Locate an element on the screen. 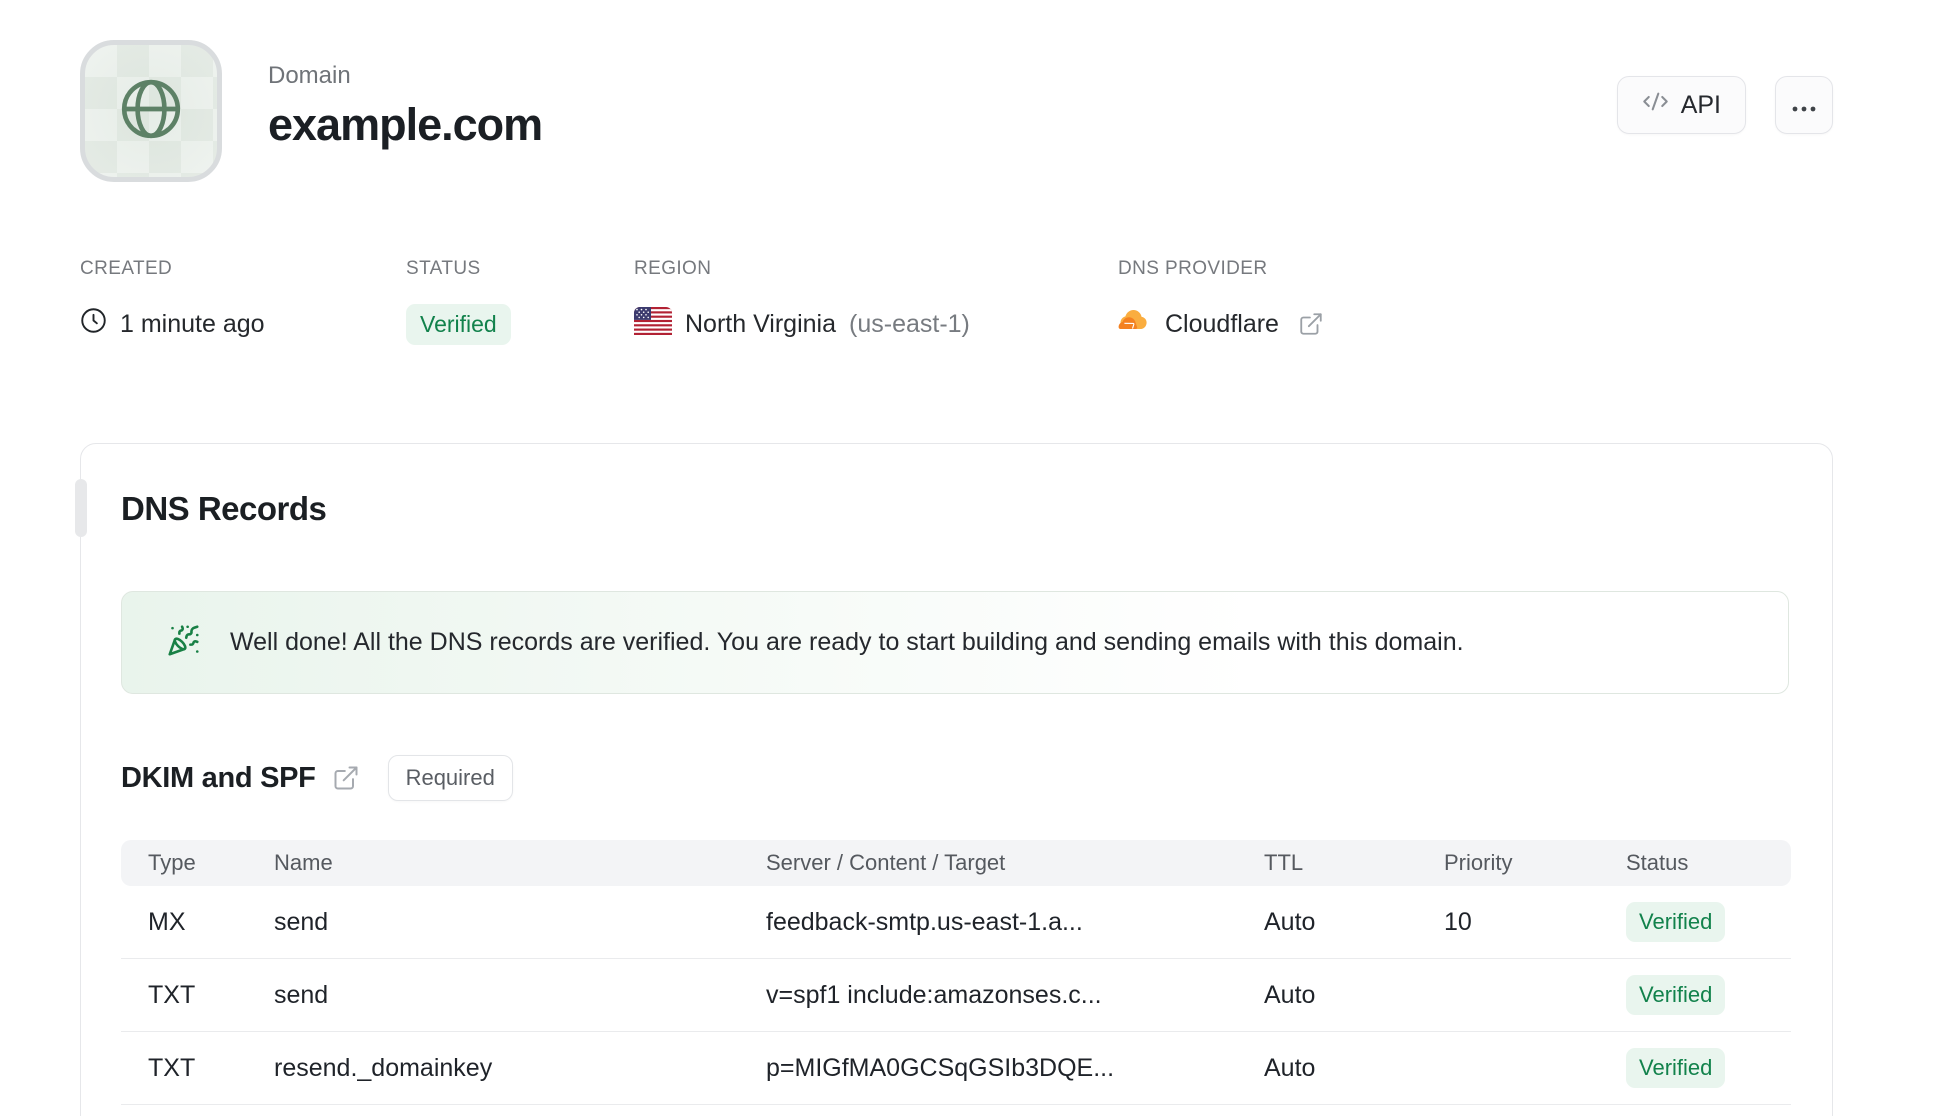  code-icon is located at coordinates (1655, 105).